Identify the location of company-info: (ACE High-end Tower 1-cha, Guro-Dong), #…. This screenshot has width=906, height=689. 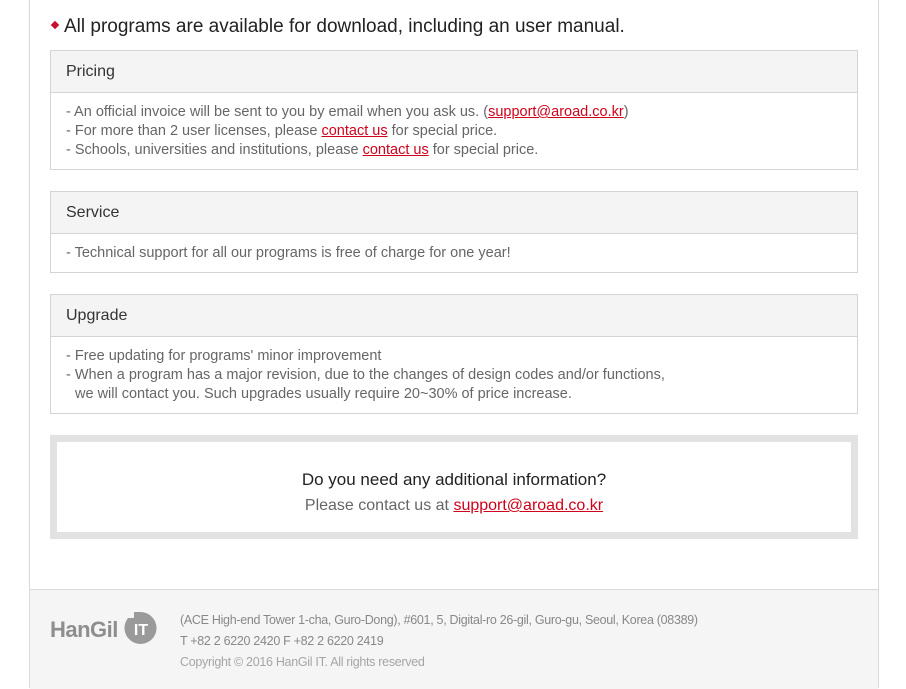
(439, 641).